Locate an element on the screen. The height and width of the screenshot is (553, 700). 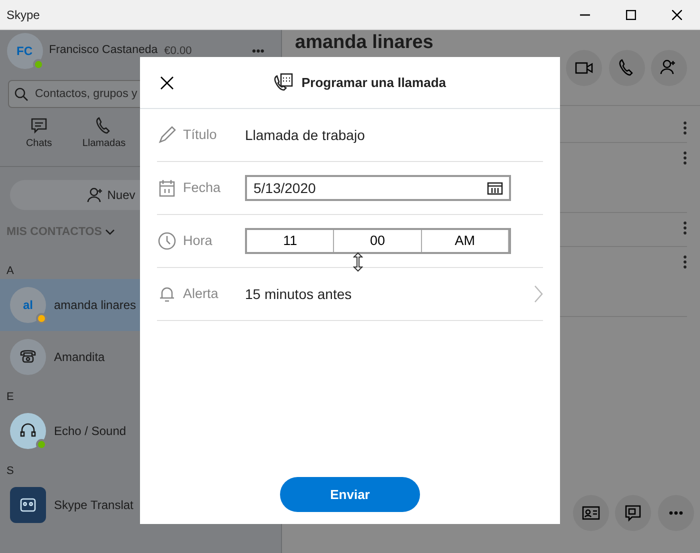
avatar-initials: al is located at coordinates (27, 305).